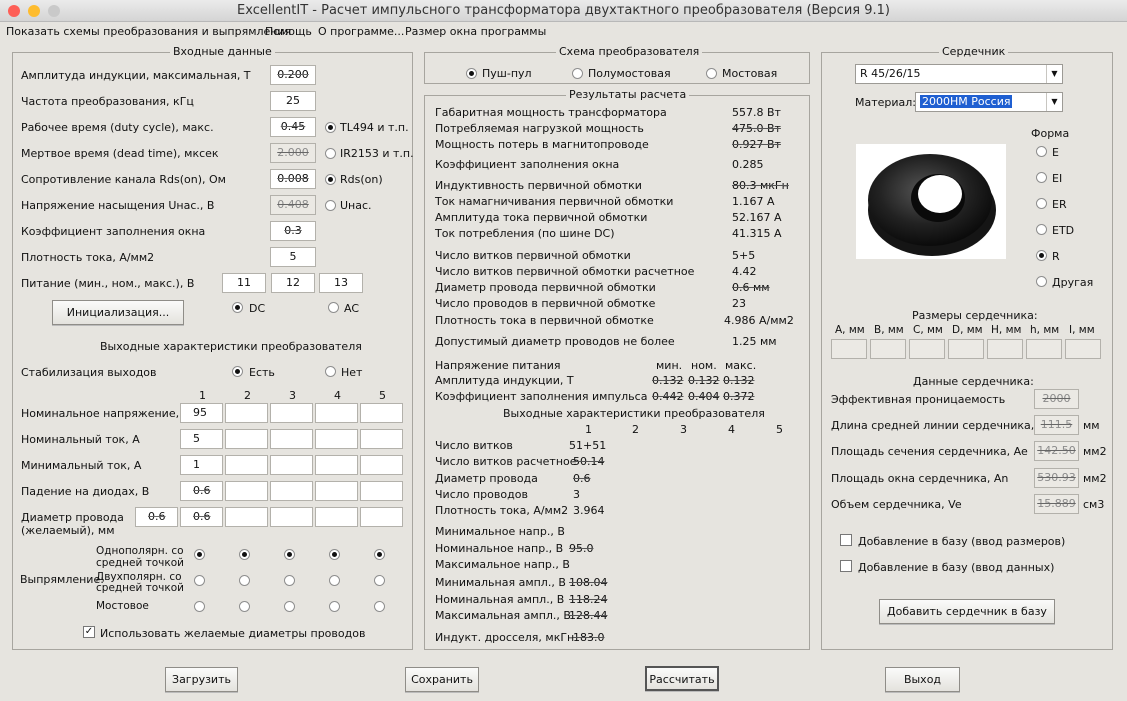  Describe the element at coordinates (201, 465) in the screenshot. I see `output-cell: 1` at that location.